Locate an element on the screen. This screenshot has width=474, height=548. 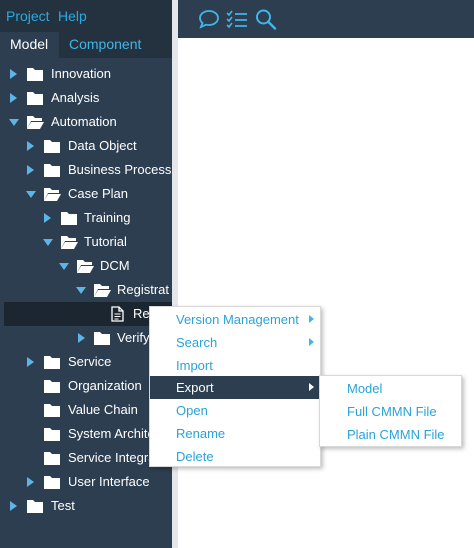
tree-item-data-object: Data Object is located at coordinates (86, 146).